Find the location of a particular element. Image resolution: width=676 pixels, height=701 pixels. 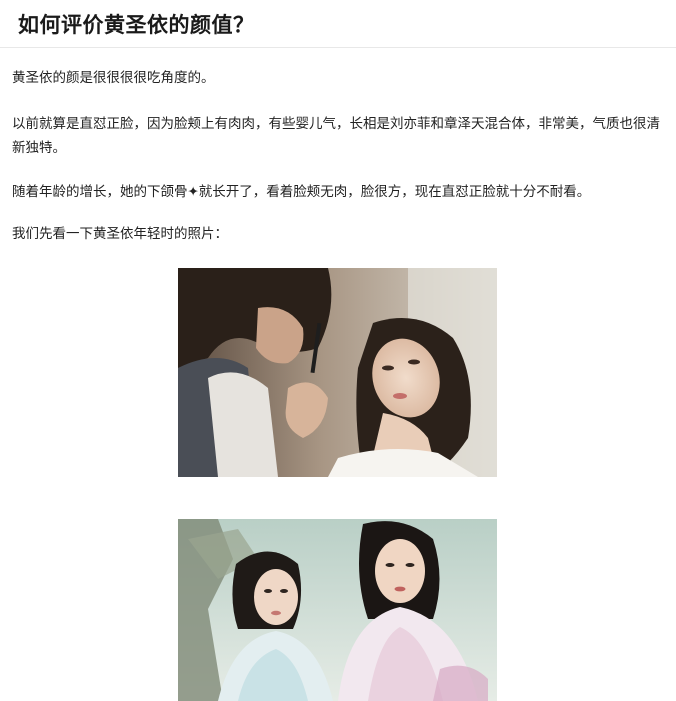

photo-2-image is located at coordinates (337, 610).